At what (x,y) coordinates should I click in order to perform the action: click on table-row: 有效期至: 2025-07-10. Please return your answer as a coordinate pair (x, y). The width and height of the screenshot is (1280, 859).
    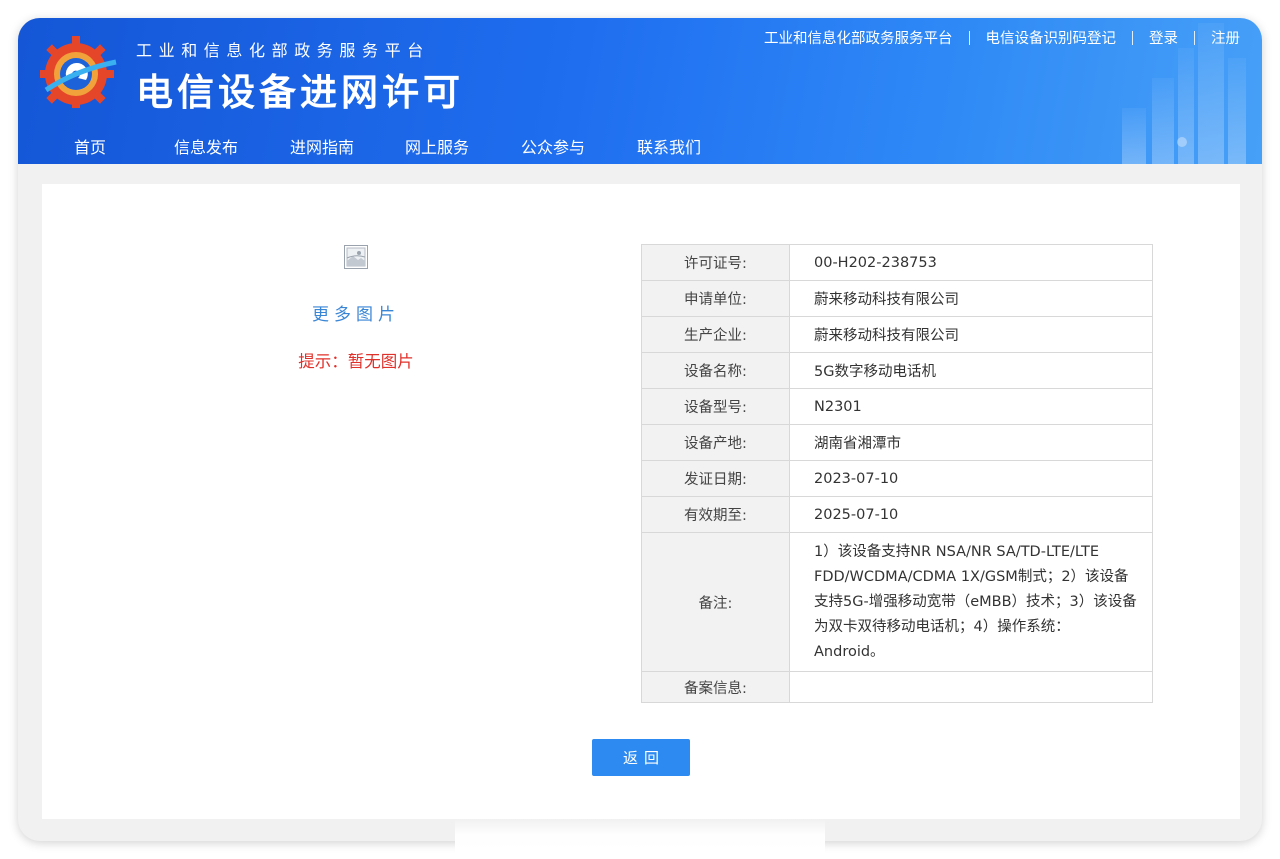
    Looking at the image, I should click on (897, 514).